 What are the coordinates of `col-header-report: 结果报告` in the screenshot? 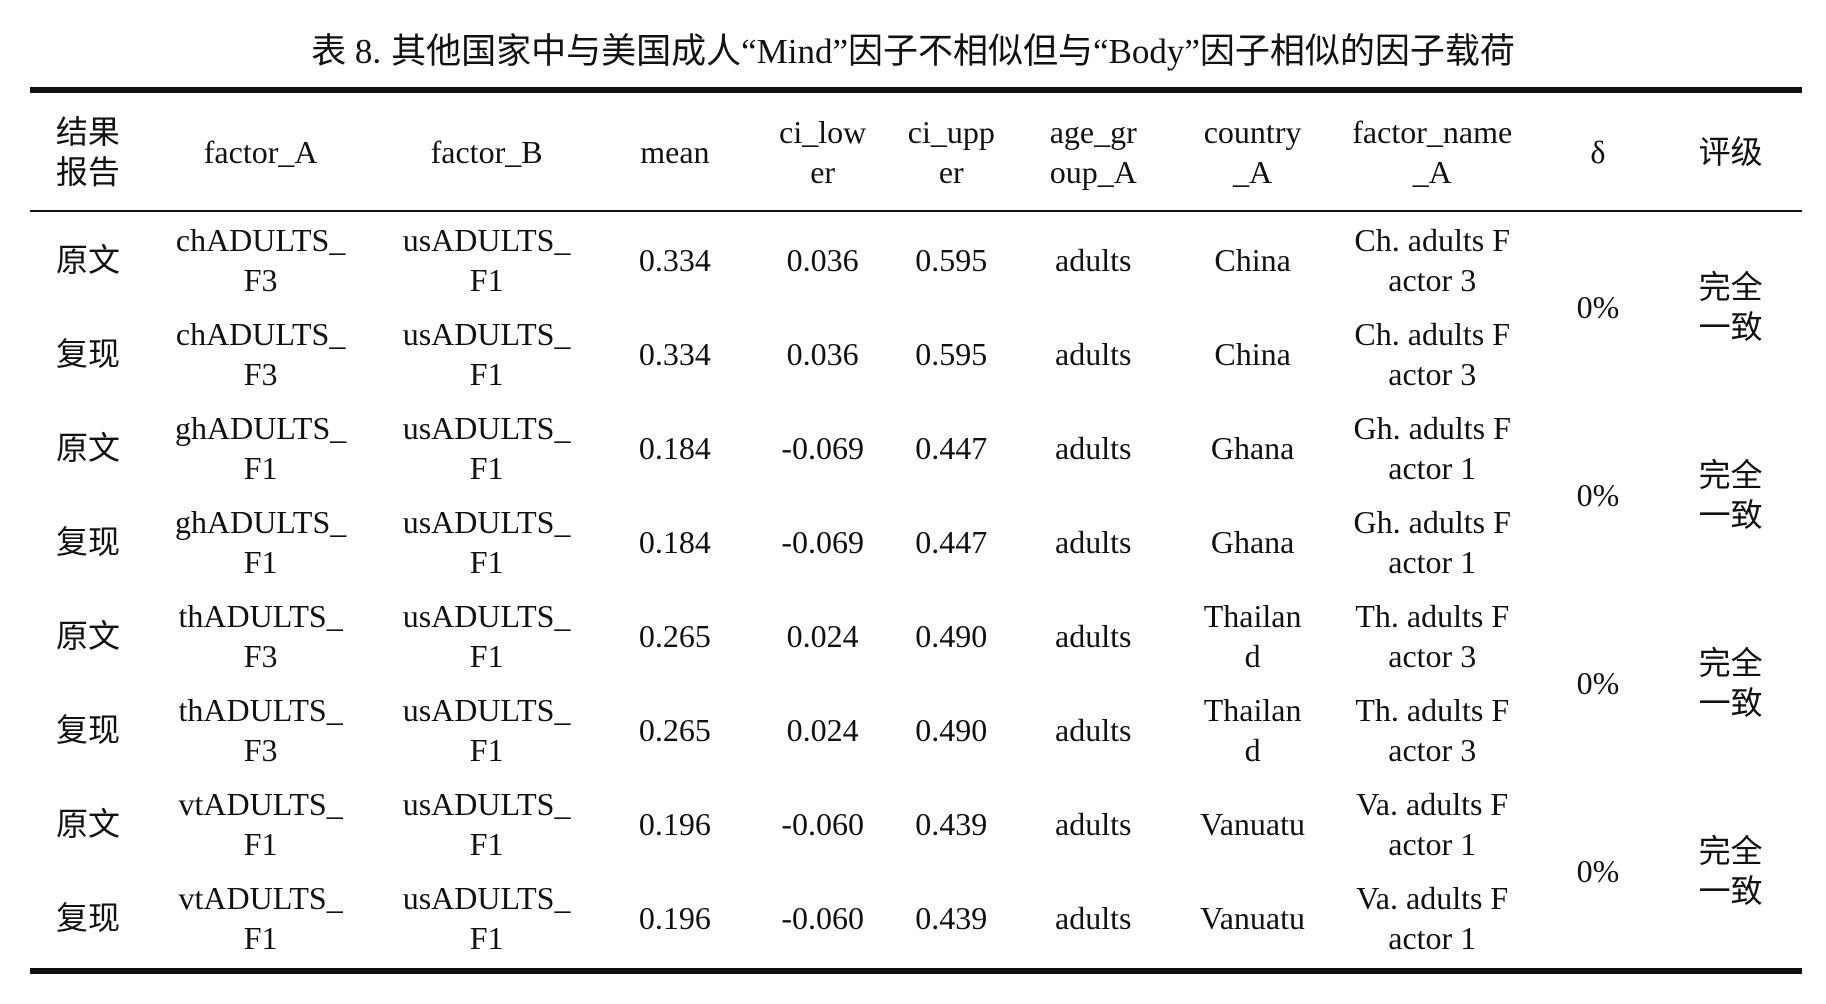 It's located at (87, 151).